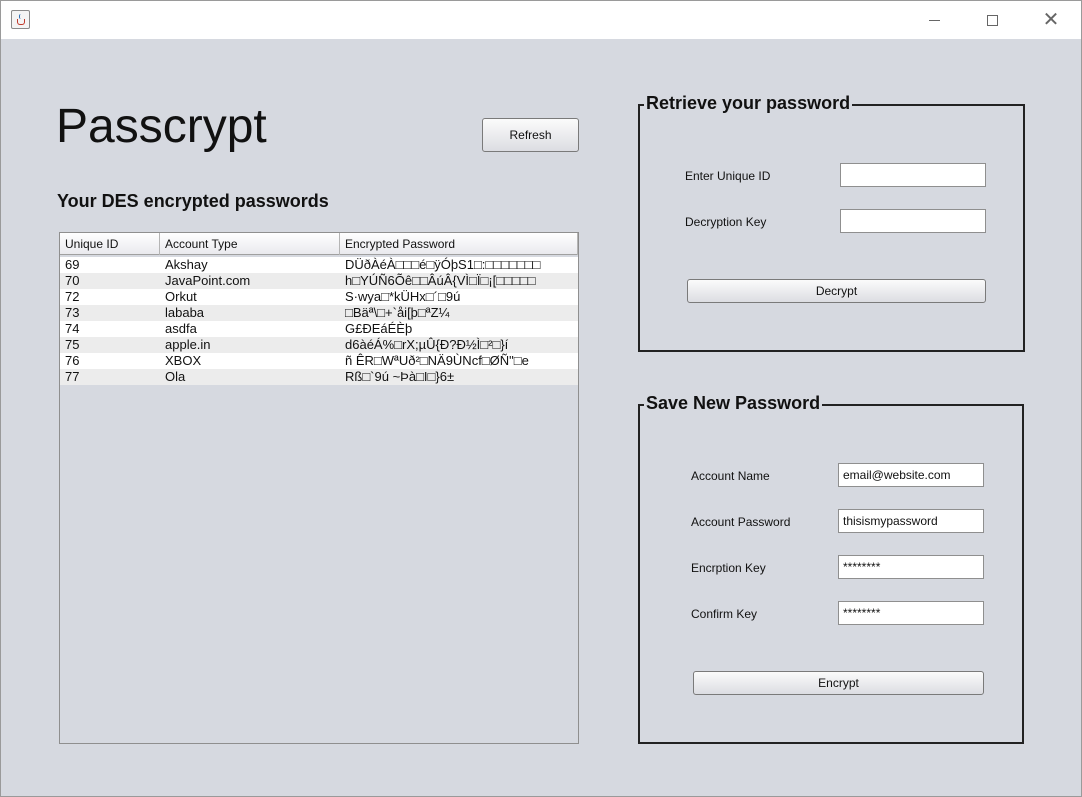  Describe the element at coordinates (183, 360) in the screenshot. I see `cell-account-type: XBOX` at that location.